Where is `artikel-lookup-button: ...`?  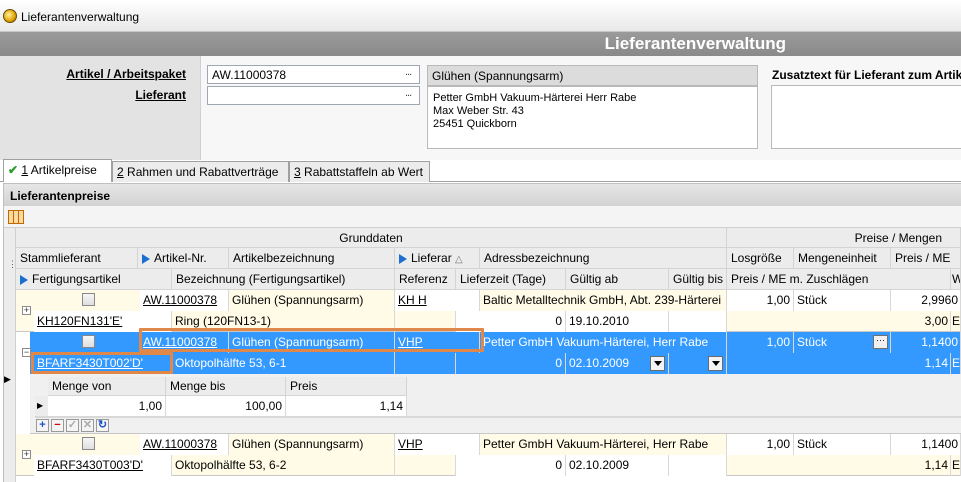 artikel-lookup-button: ... is located at coordinates (408, 72).